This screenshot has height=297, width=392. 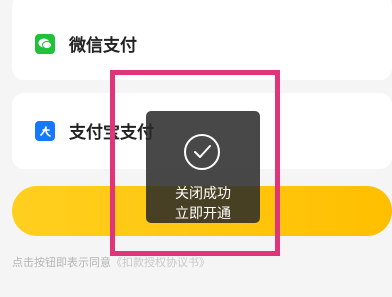 I want to click on wechat-pay-icon, so click(x=45, y=43).